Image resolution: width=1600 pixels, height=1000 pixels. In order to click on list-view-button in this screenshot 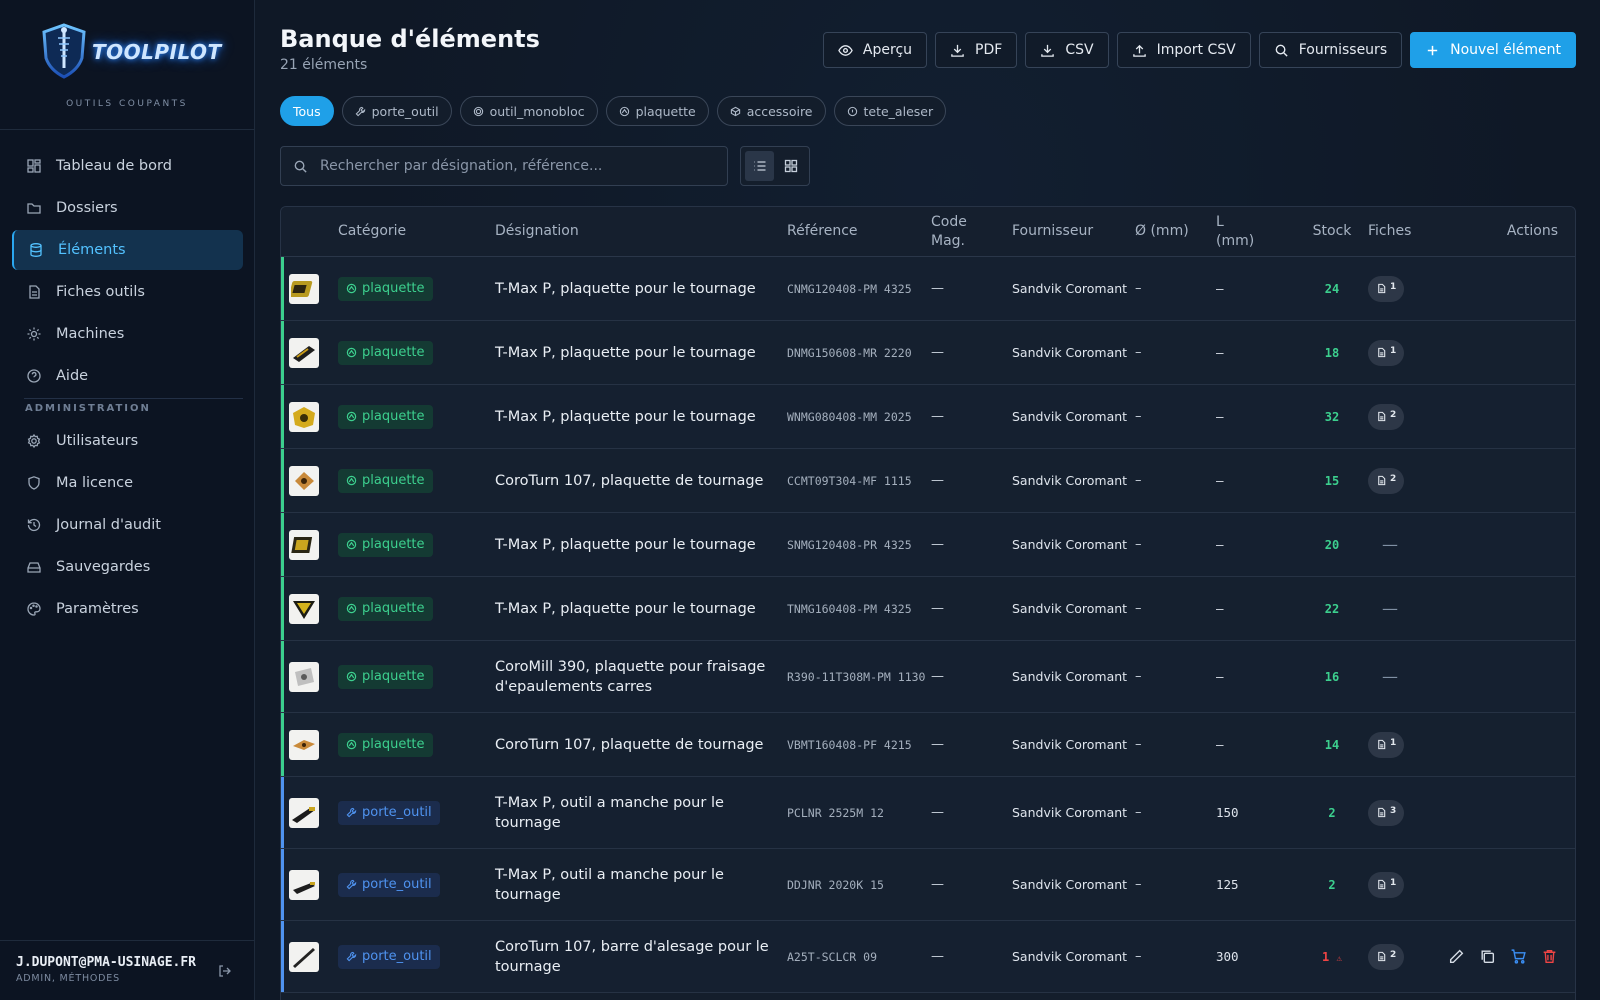, I will do `click(759, 166)`.